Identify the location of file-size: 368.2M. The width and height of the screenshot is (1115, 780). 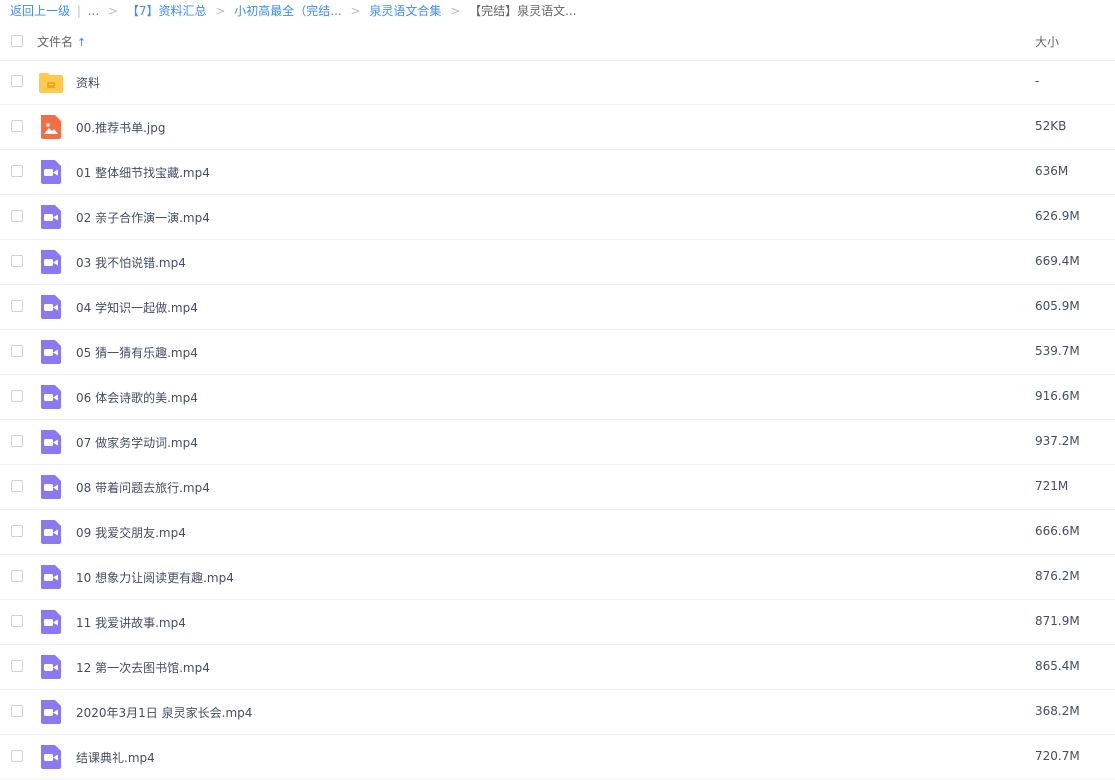
(1057, 711).